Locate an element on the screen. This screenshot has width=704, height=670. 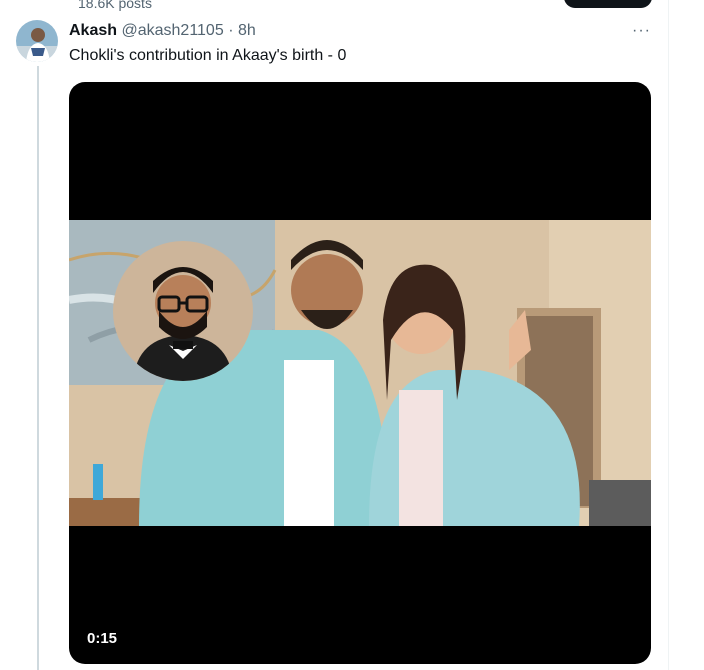
more-dots-icon: ··· is located at coordinates (641, 31).